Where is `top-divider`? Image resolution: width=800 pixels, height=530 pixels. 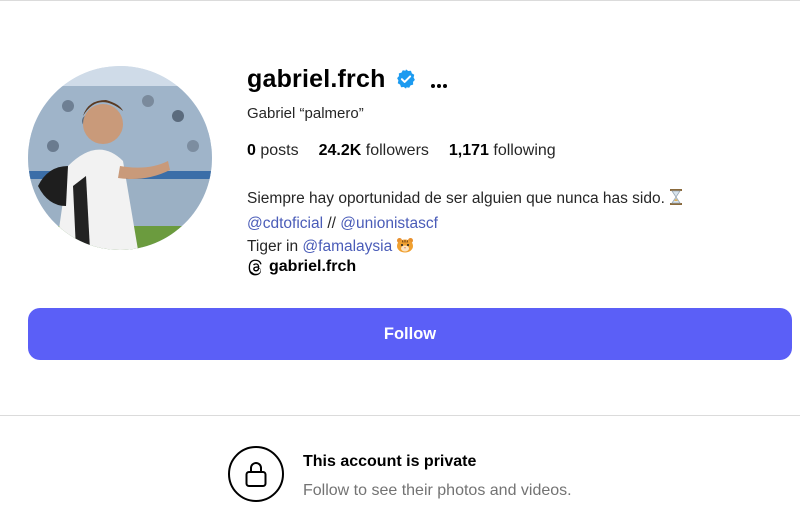
top-divider is located at coordinates (400, 0).